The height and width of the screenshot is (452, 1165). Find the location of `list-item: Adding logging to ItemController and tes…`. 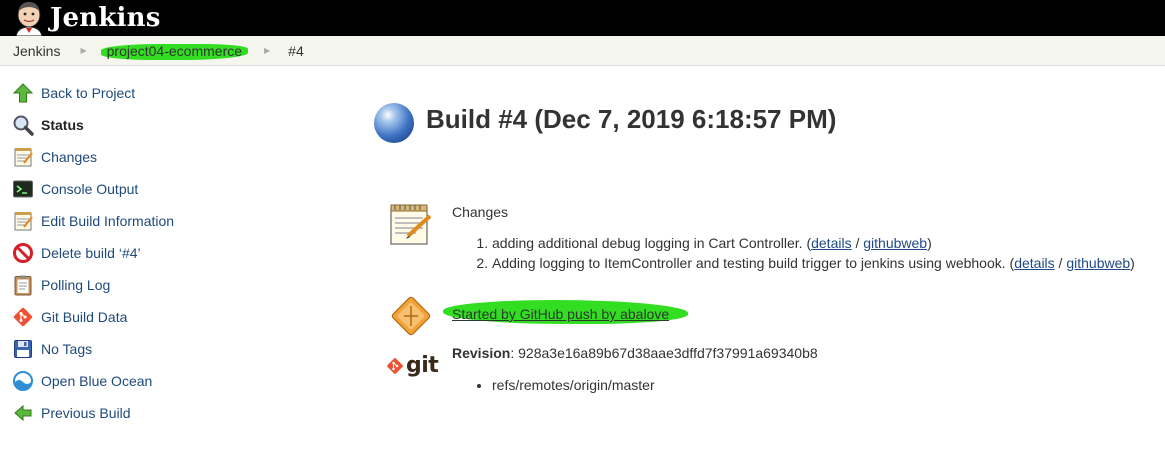

list-item: Adding logging to ItemController and tes… is located at coordinates (828, 263).